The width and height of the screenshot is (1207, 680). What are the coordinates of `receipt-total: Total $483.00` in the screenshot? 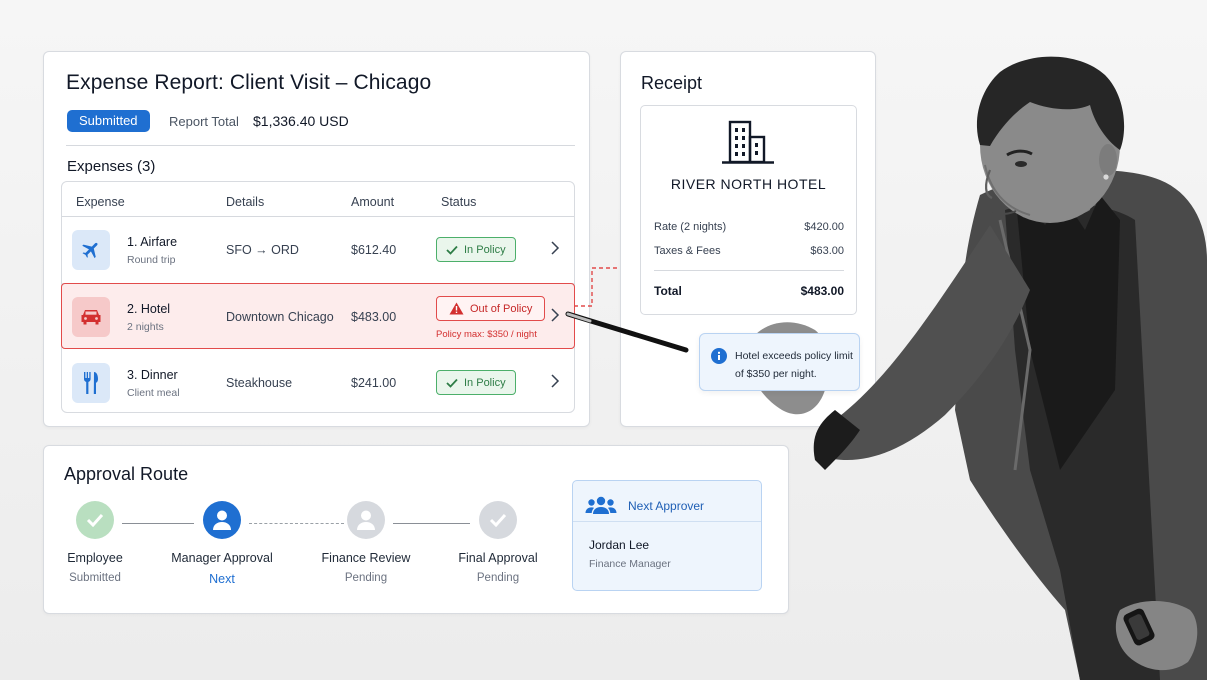 It's located at (749, 291).